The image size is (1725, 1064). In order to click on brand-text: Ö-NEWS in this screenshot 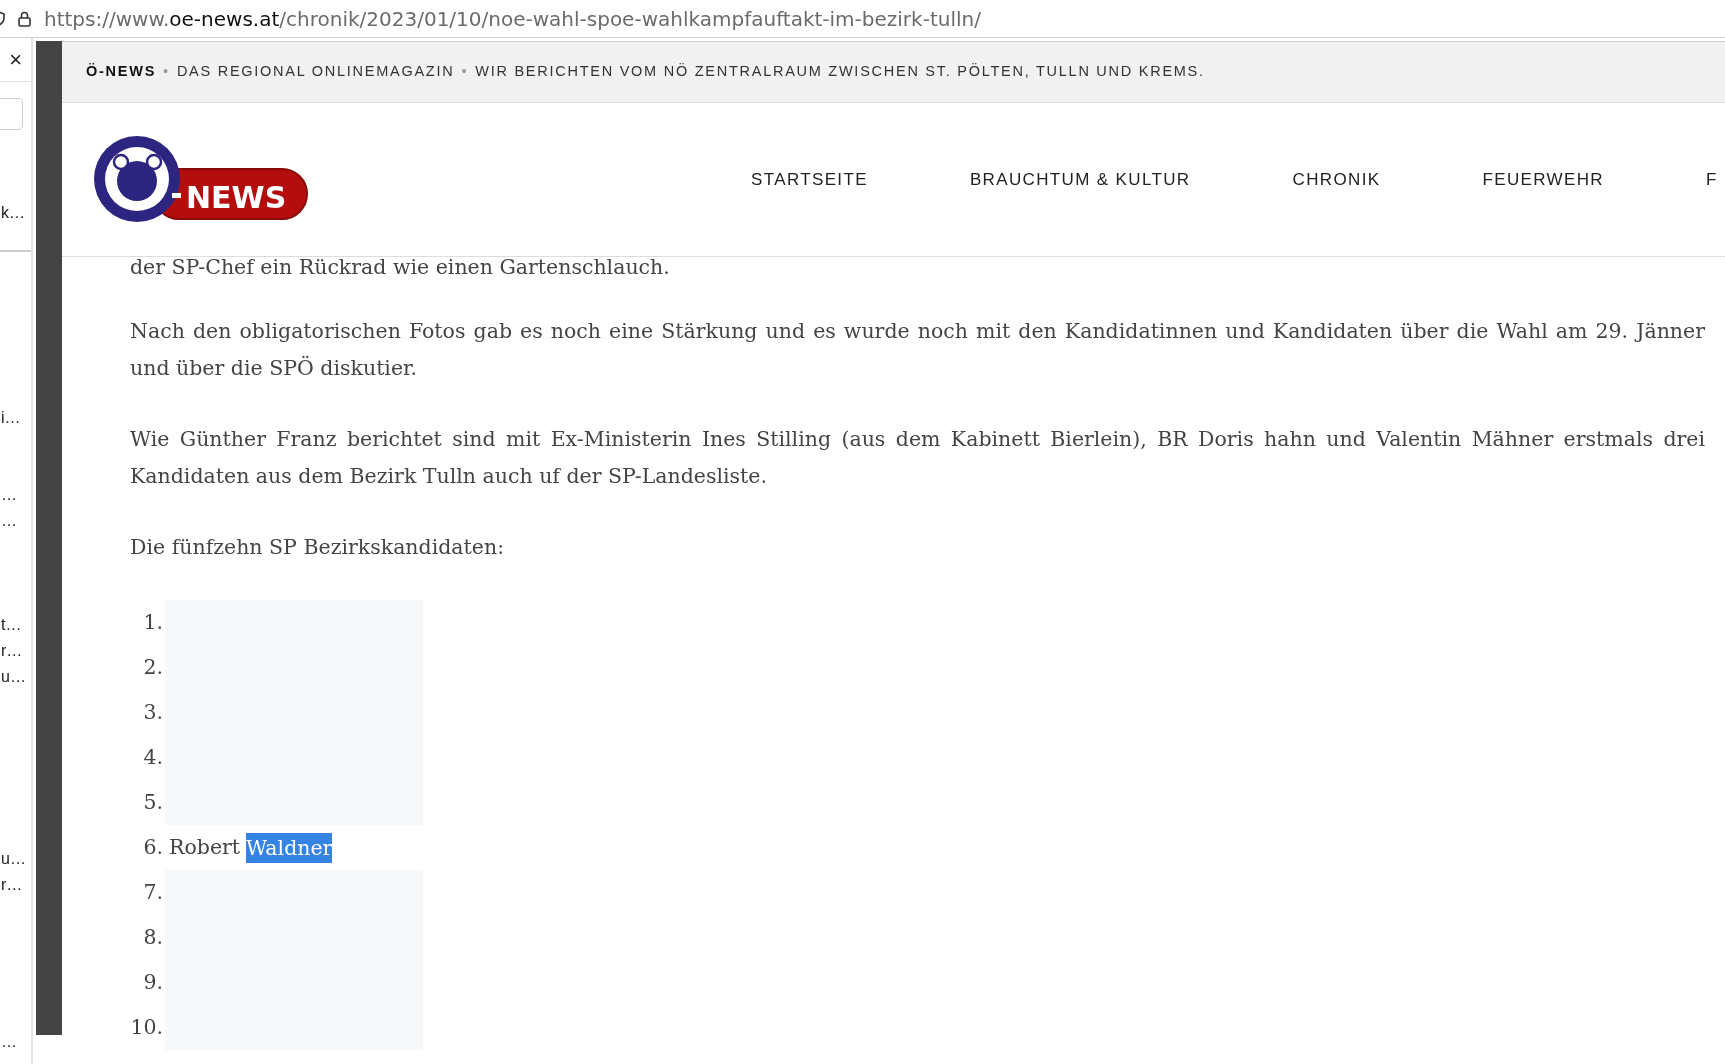, I will do `click(121, 72)`.